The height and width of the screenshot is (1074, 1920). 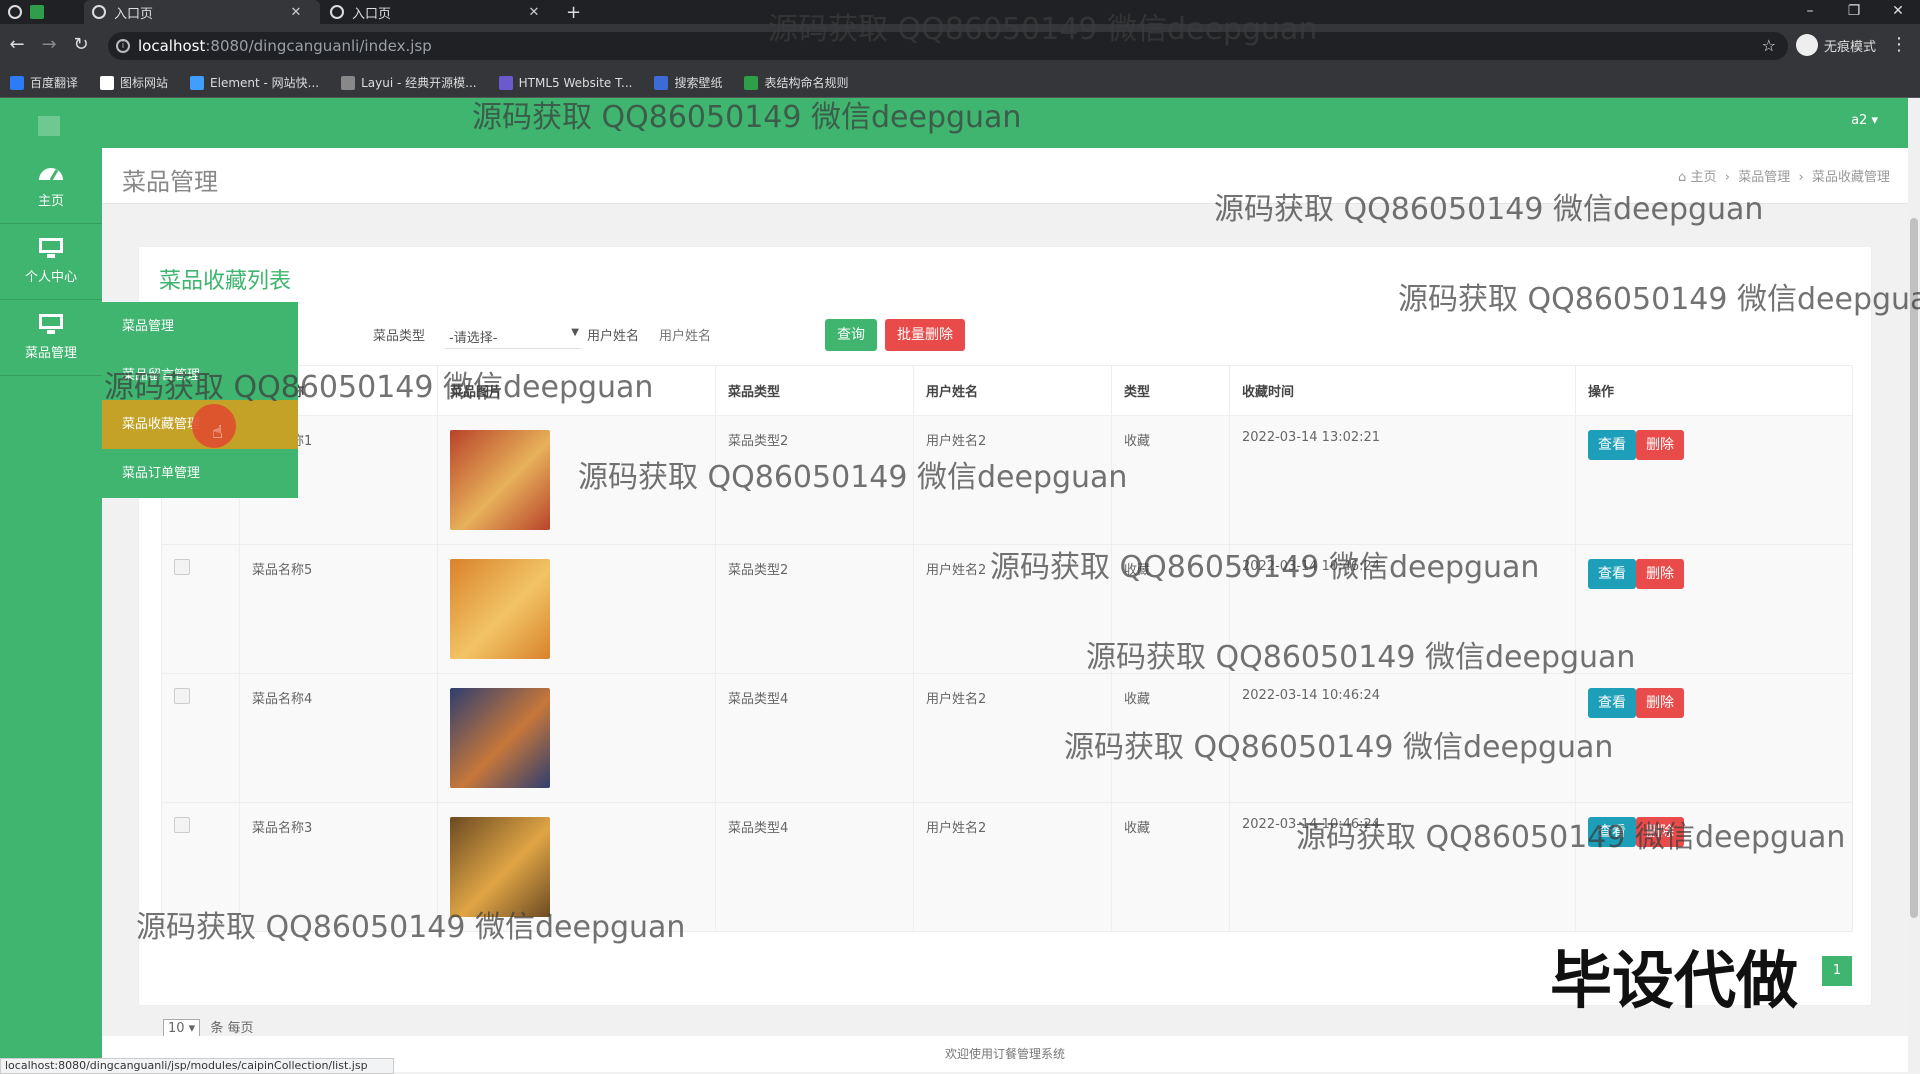 I want to click on table-row: 菜品名称3 菜品类型4 用户姓名2 收藏 2022-03-14 10:46:24 查看 删除, so click(x=1007, y=867).